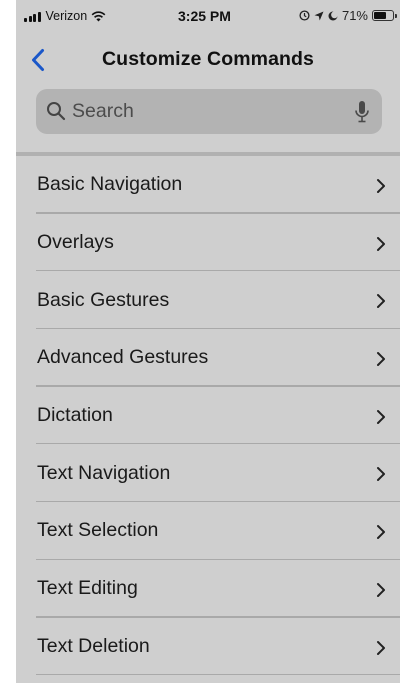 This screenshot has width=402, height=683. I want to click on list-item-label: Text Selection, so click(98, 530).